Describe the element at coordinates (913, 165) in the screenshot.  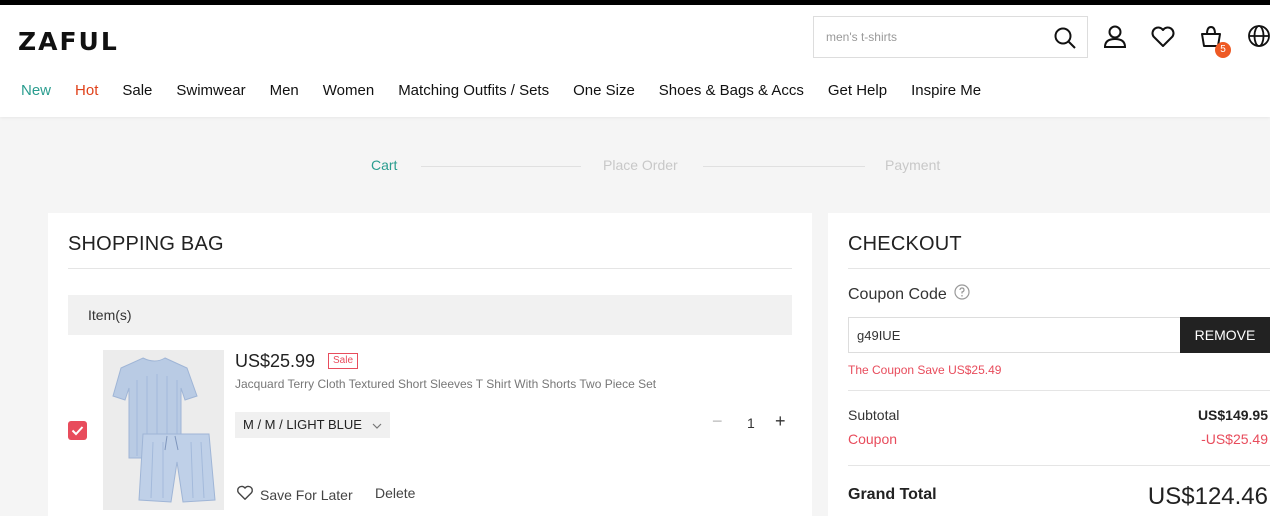
I see `step-payment: Payment` at that location.